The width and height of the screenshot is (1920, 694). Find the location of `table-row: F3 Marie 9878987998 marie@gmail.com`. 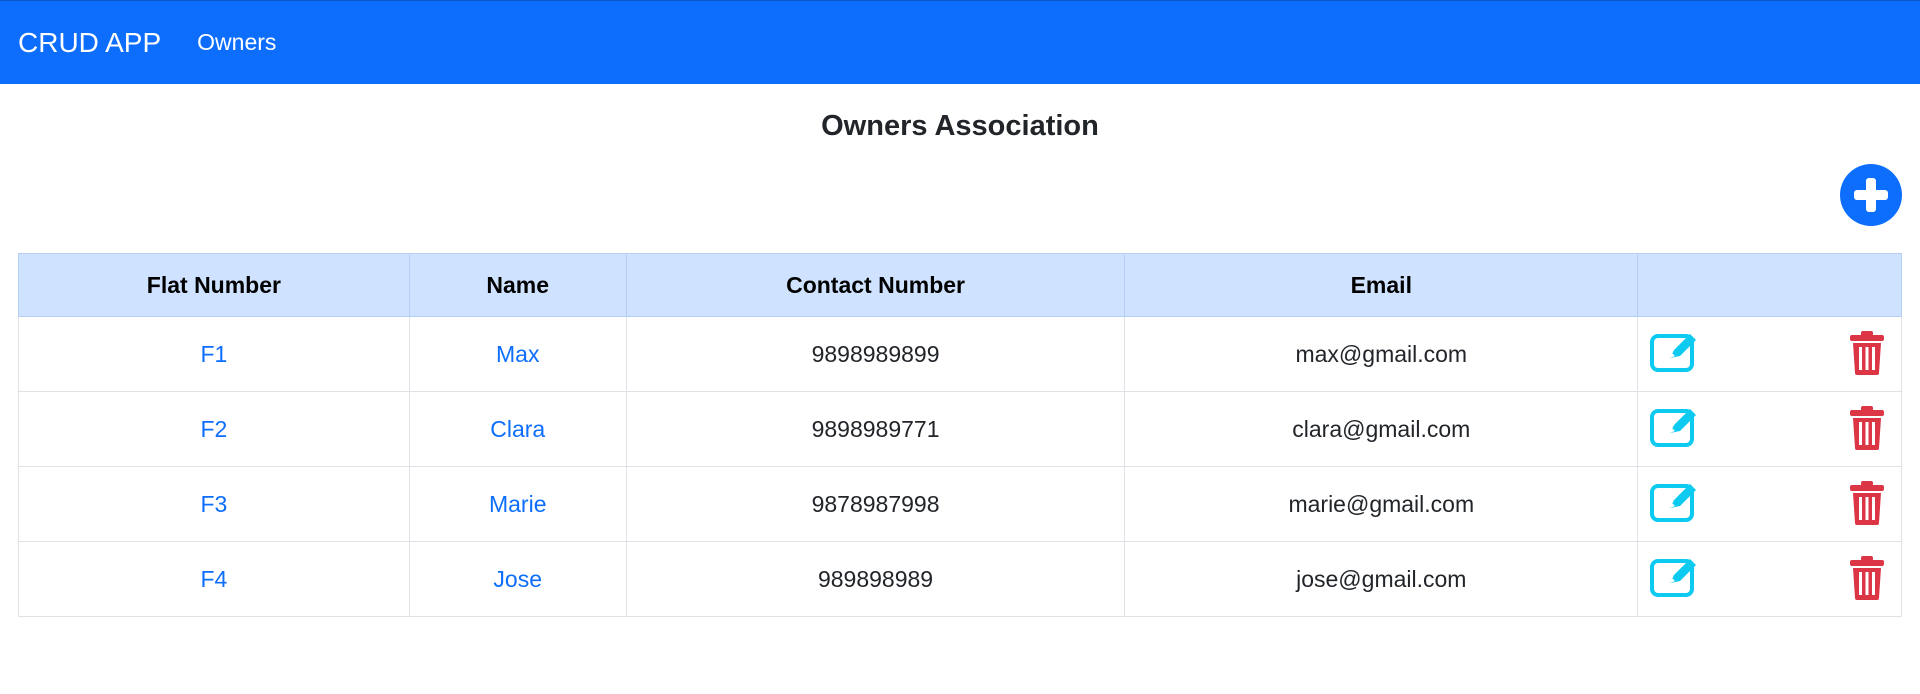

table-row: F3 Marie 9878987998 marie@gmail.com is located at coordinates (960, 504).